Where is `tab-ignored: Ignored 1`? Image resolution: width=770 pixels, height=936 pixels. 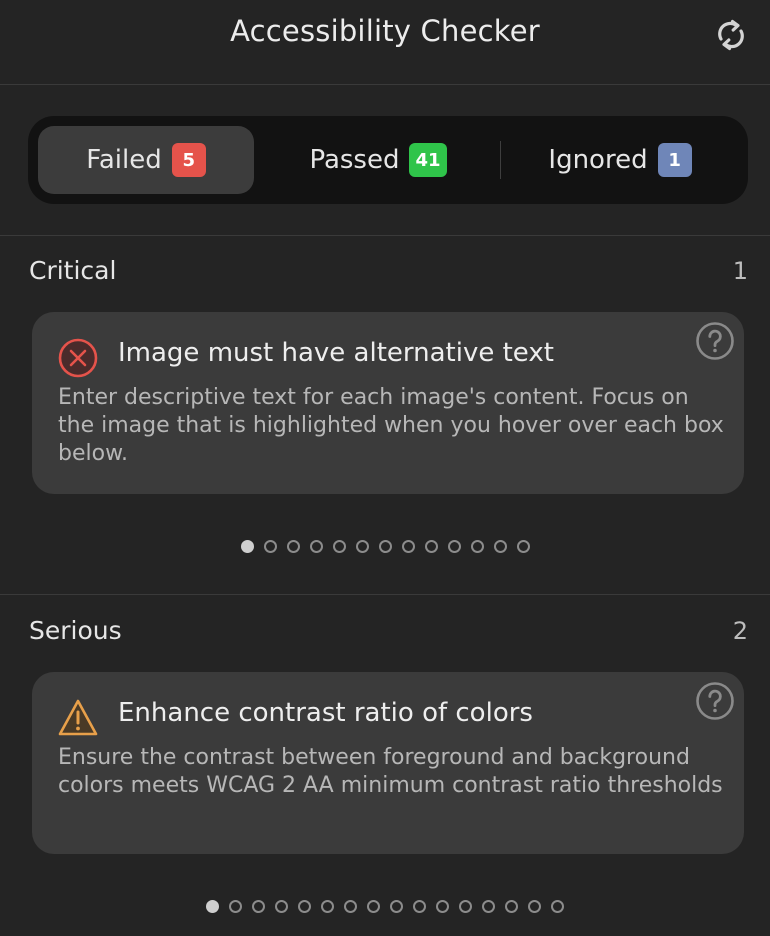
tab-ignored: Ignored 1 is located at coordinates (620, 160).